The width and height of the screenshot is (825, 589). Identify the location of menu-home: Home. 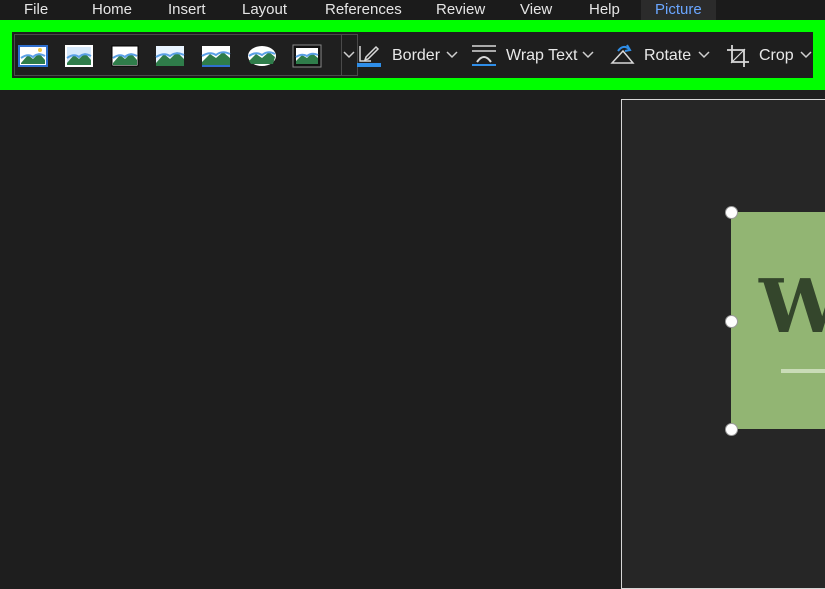
(112, 10).